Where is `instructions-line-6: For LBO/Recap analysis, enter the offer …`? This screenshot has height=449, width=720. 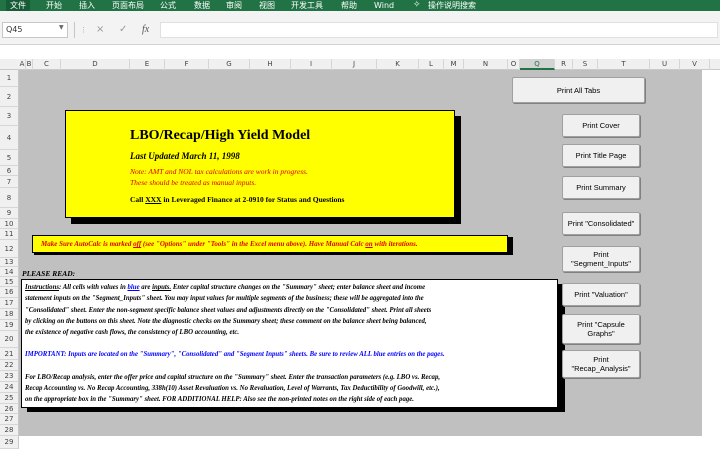 instructions-line-6: For LBO/Recap analysis, enter the offer … is located at coordinates (233, 377).